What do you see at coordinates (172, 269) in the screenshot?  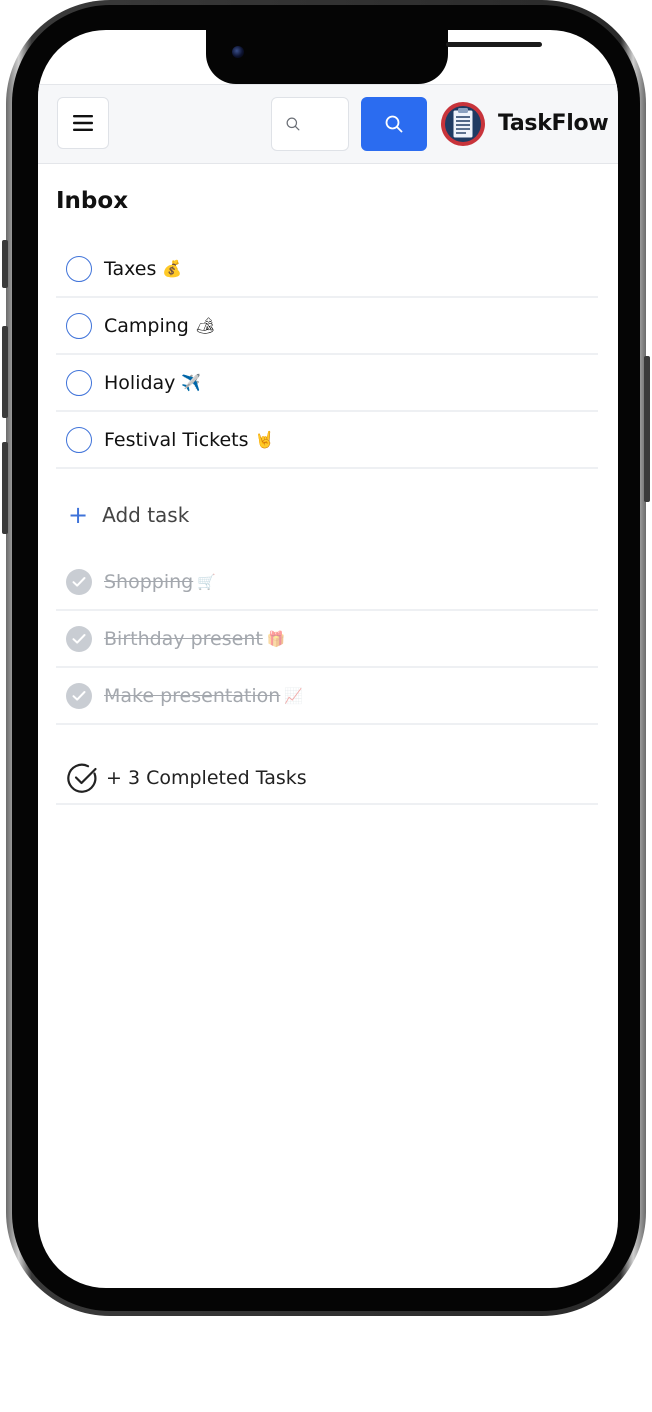 I see `money-bag-icon: 💰` at bounding box center [172, 269].